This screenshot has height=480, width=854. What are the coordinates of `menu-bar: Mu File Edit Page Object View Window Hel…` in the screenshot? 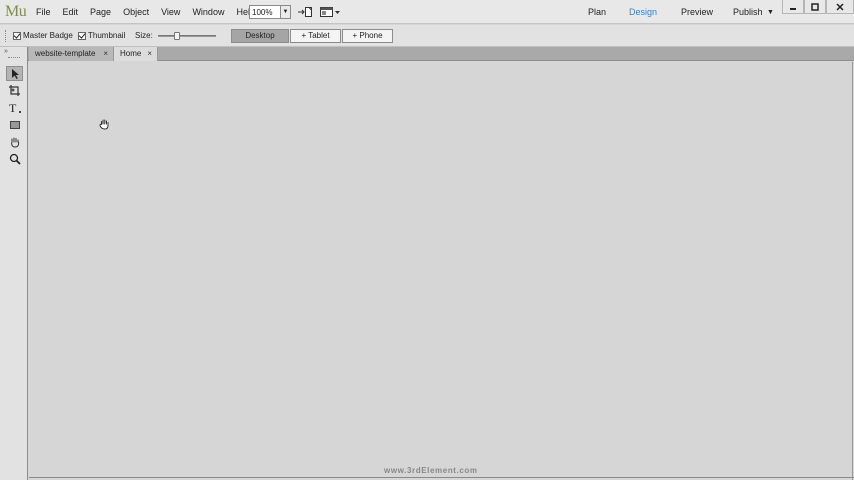 It's located at (427, 12).